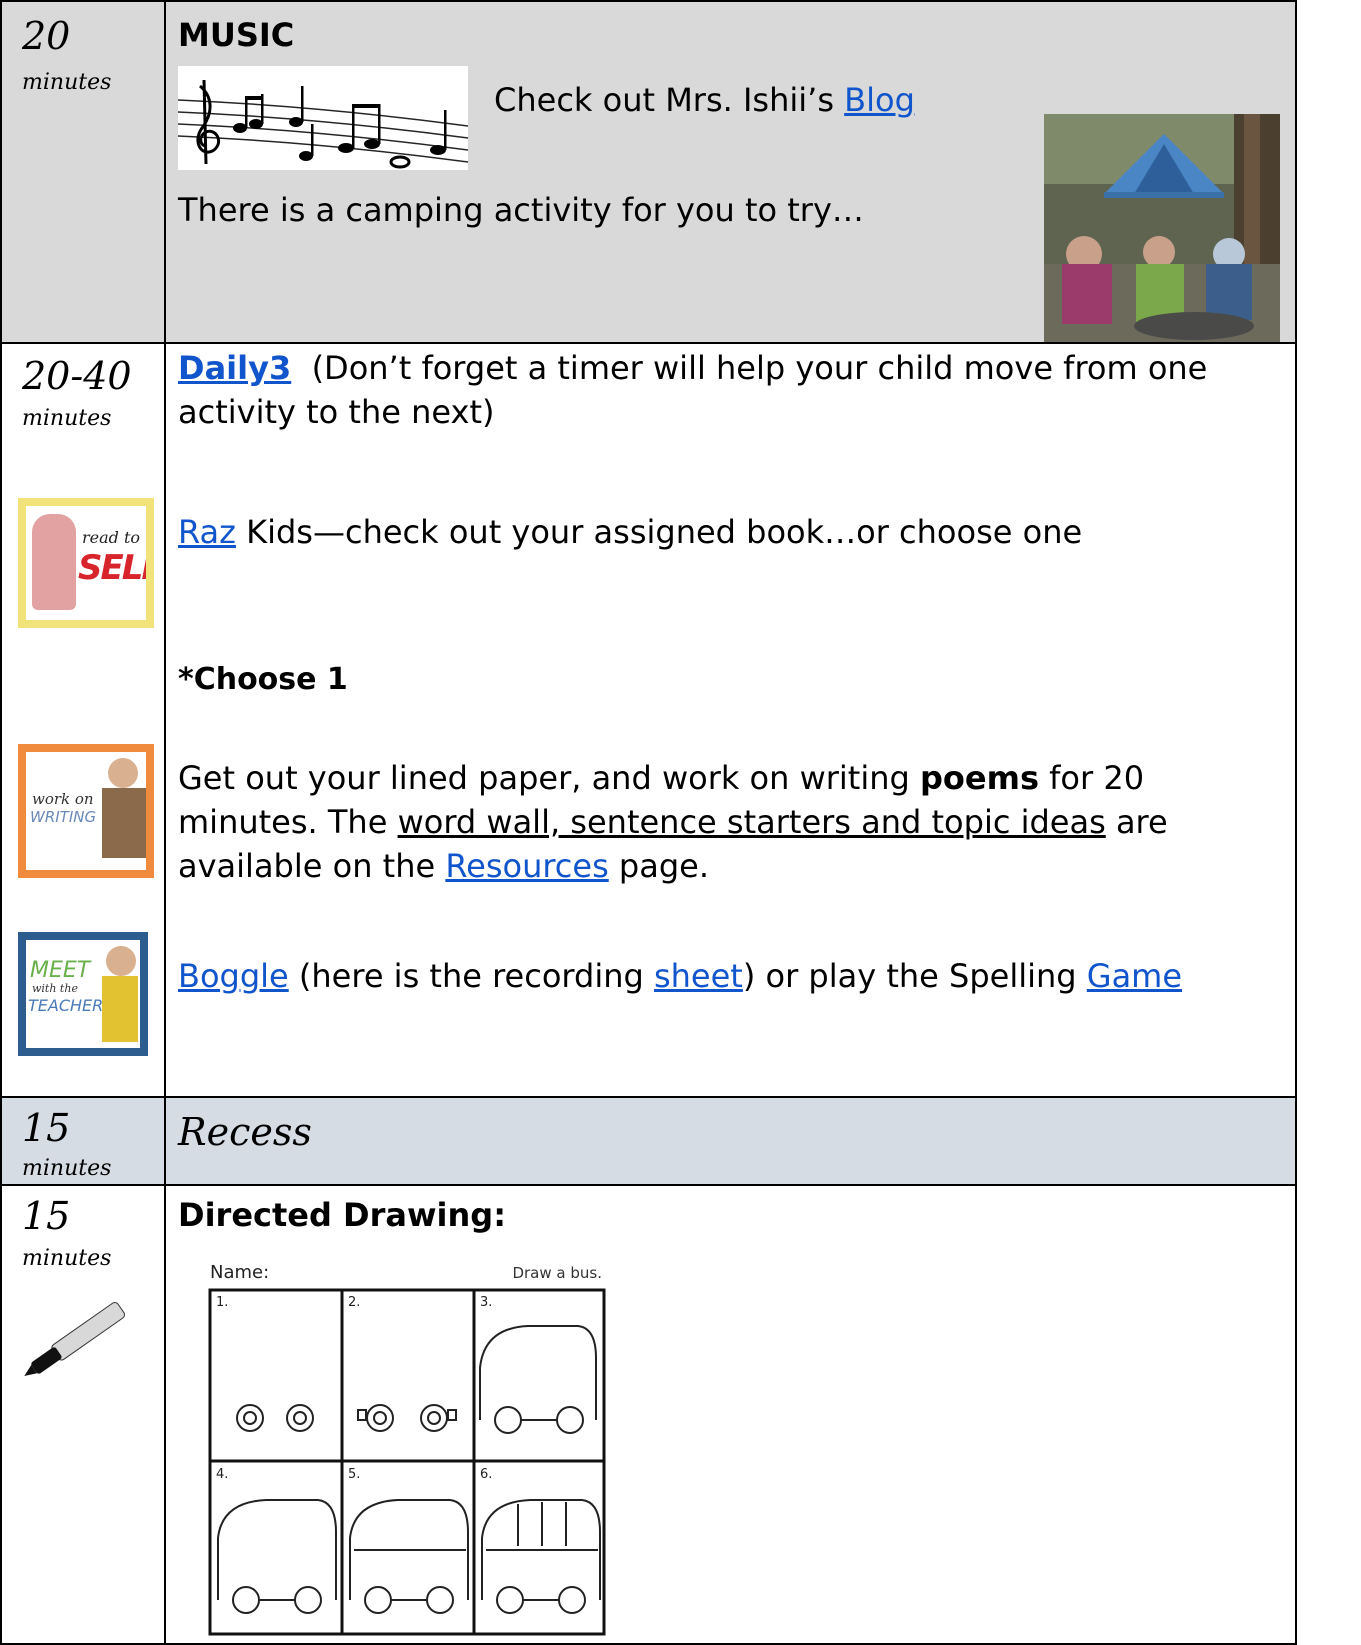 The height and width of the screenshot is (1645, 1361). I want to click on check-out-text: Check out Mrs. Ishii’s, so click(669, 100).